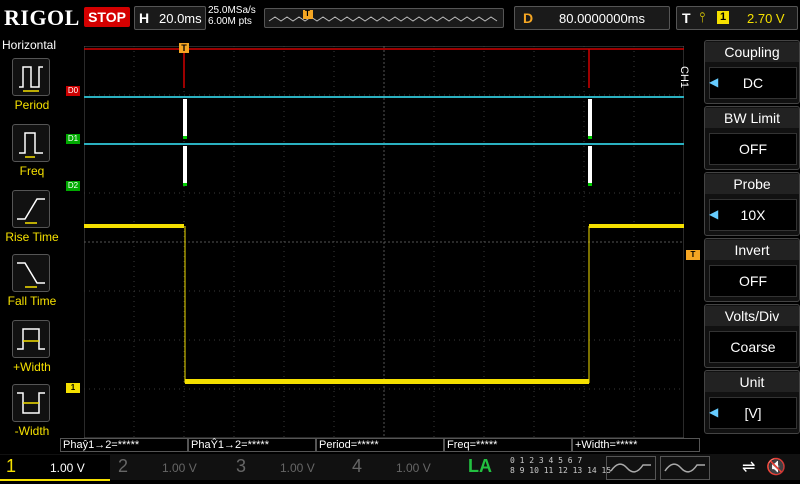  What do you see at coordinates (73, 91) in the screenshot?
I see `d0-channel-label: D0` at bounding box center [73, 91].